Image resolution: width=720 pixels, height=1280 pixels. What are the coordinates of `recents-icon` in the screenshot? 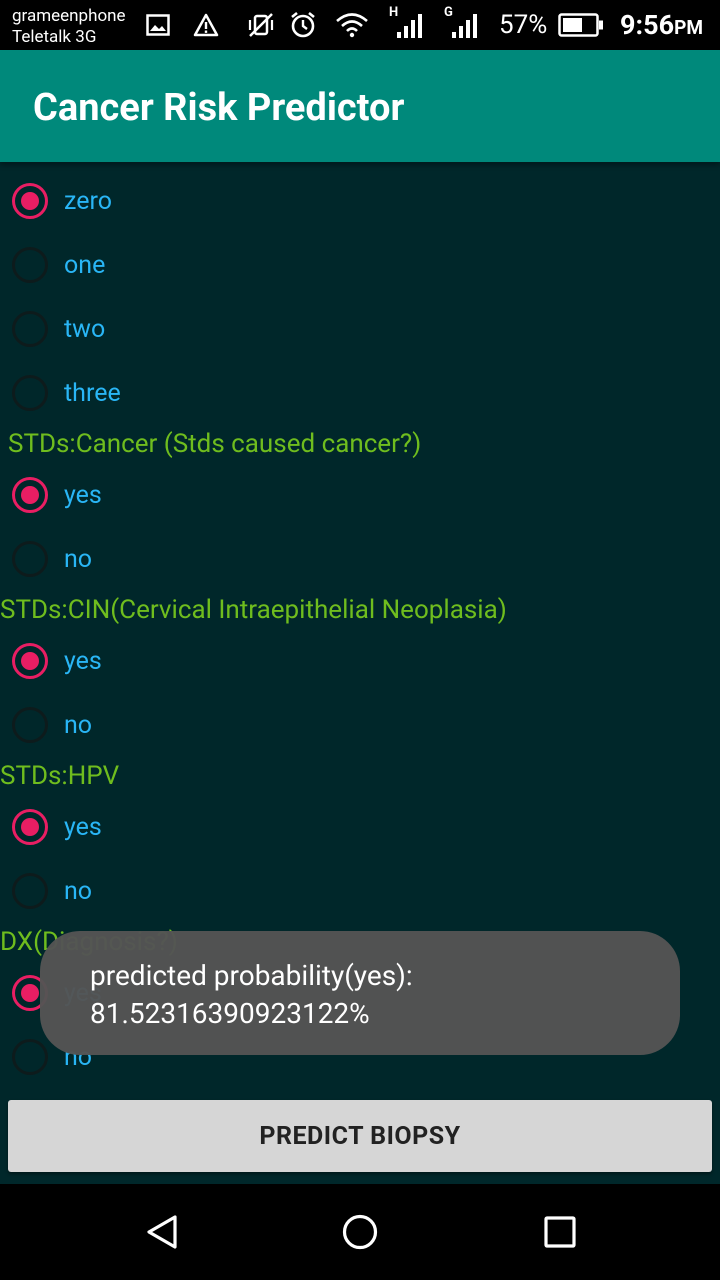 It's located at (560, 1232).